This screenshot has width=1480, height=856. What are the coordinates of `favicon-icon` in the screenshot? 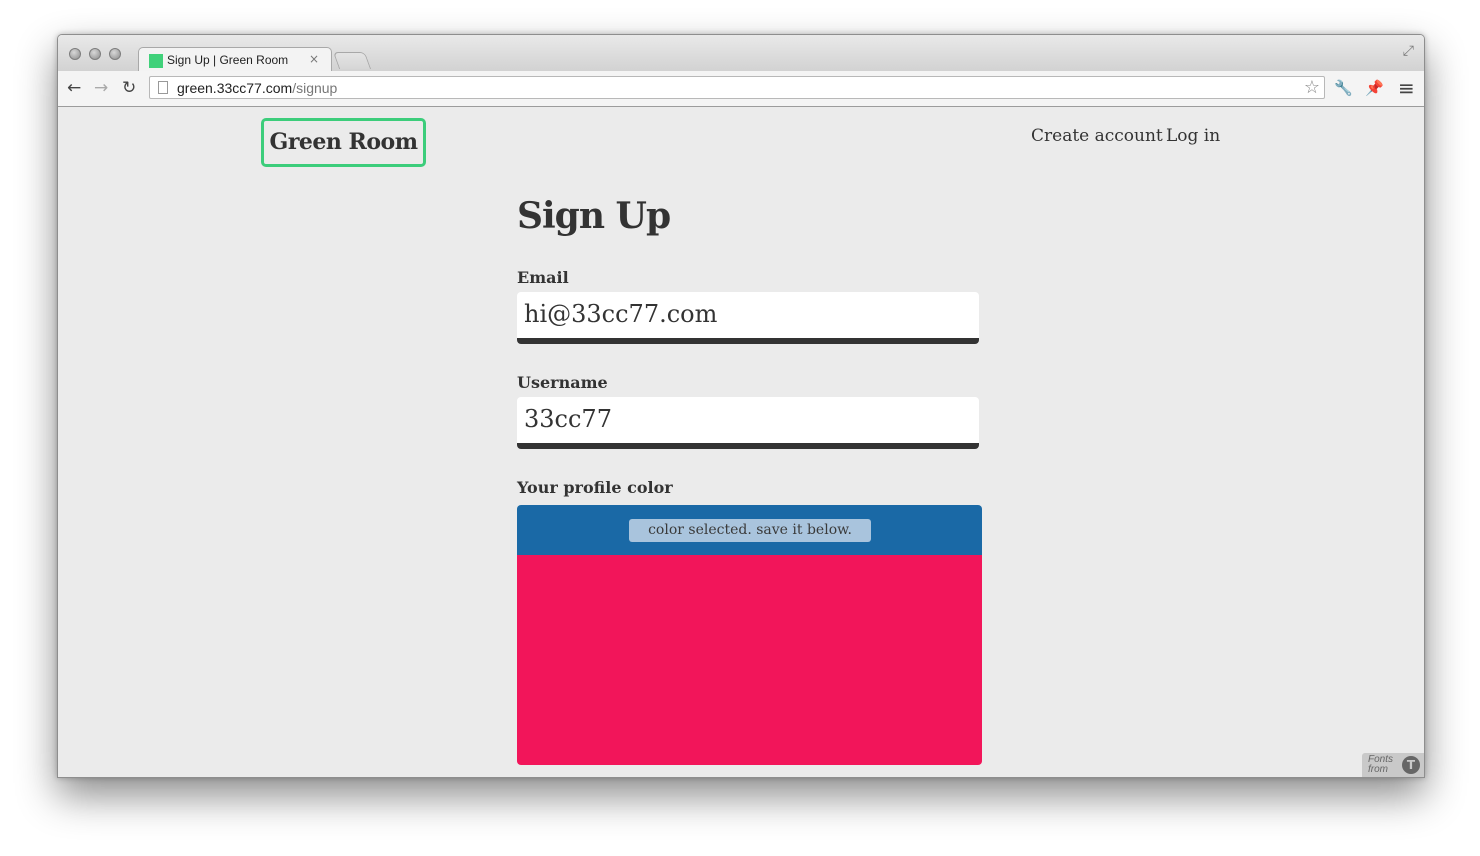 It's located at (156, 61).